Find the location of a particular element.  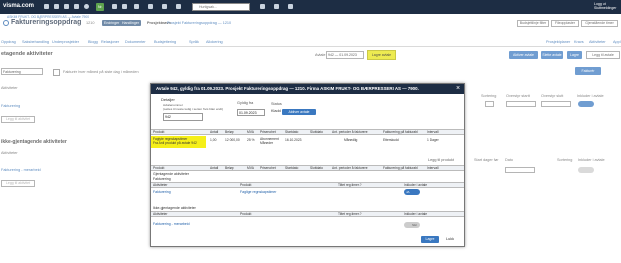

akt2-th-inkluder: Inkluder i avtale is located at coordinates (416, 214).